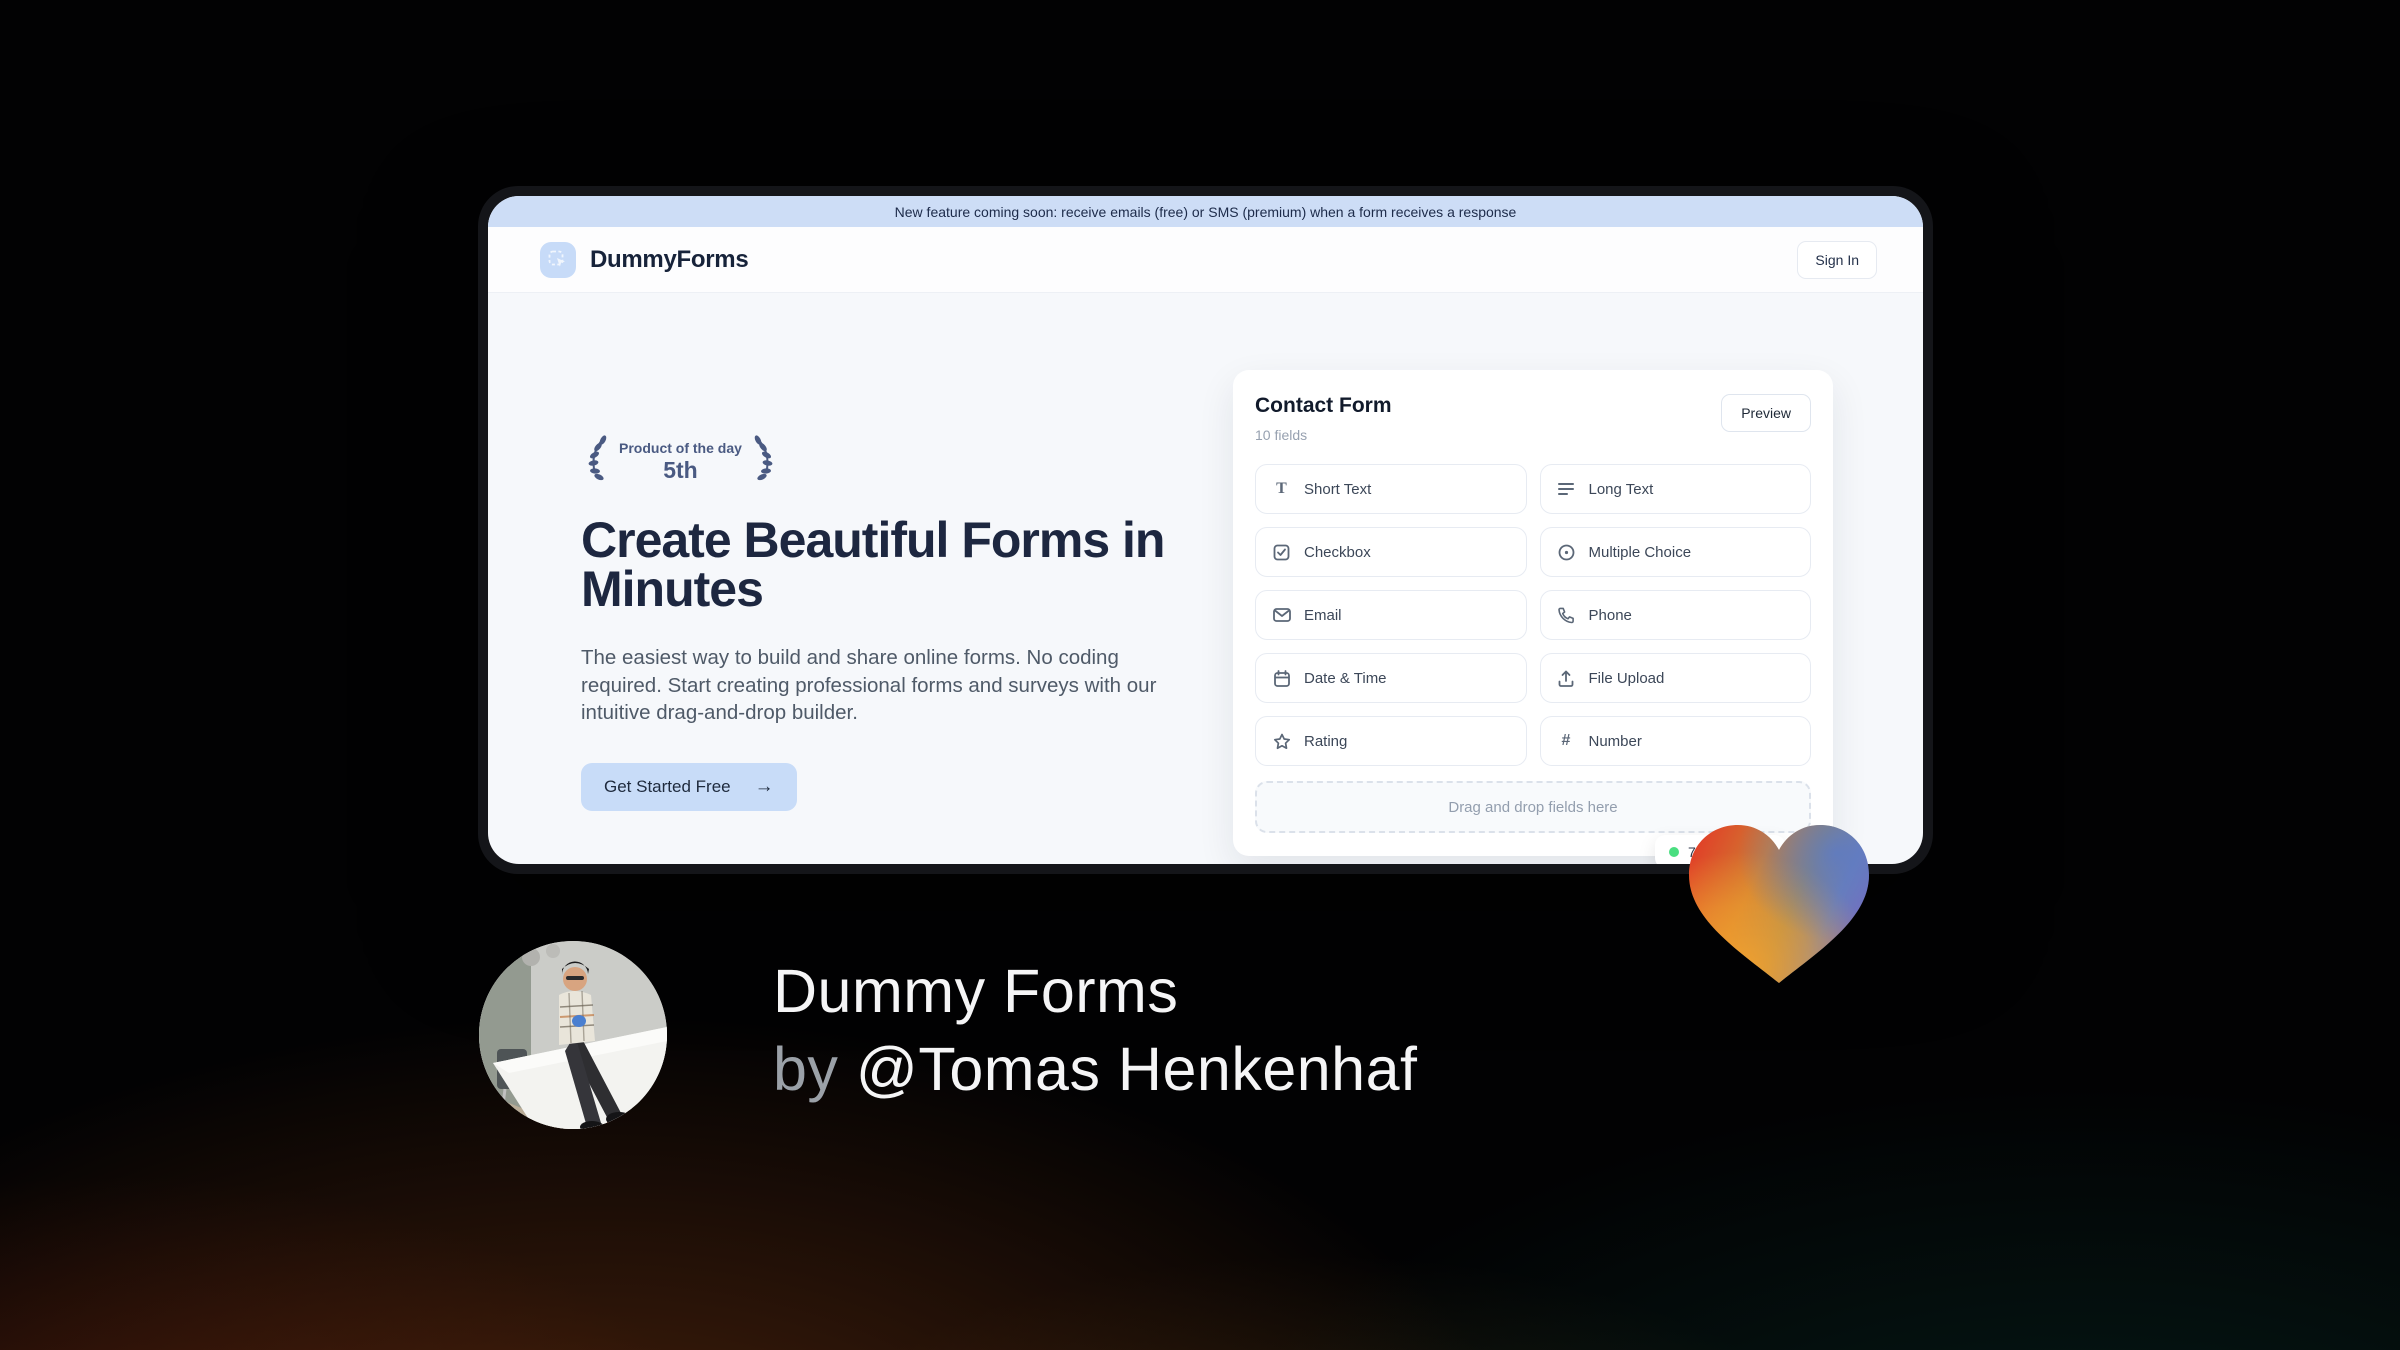 The width and height of the screenshot is (2400, 1350). What do you see at coordinates (1610, 615) in the screenshot?
I see `field-label: Phone` at bounding box center [1610, 615].